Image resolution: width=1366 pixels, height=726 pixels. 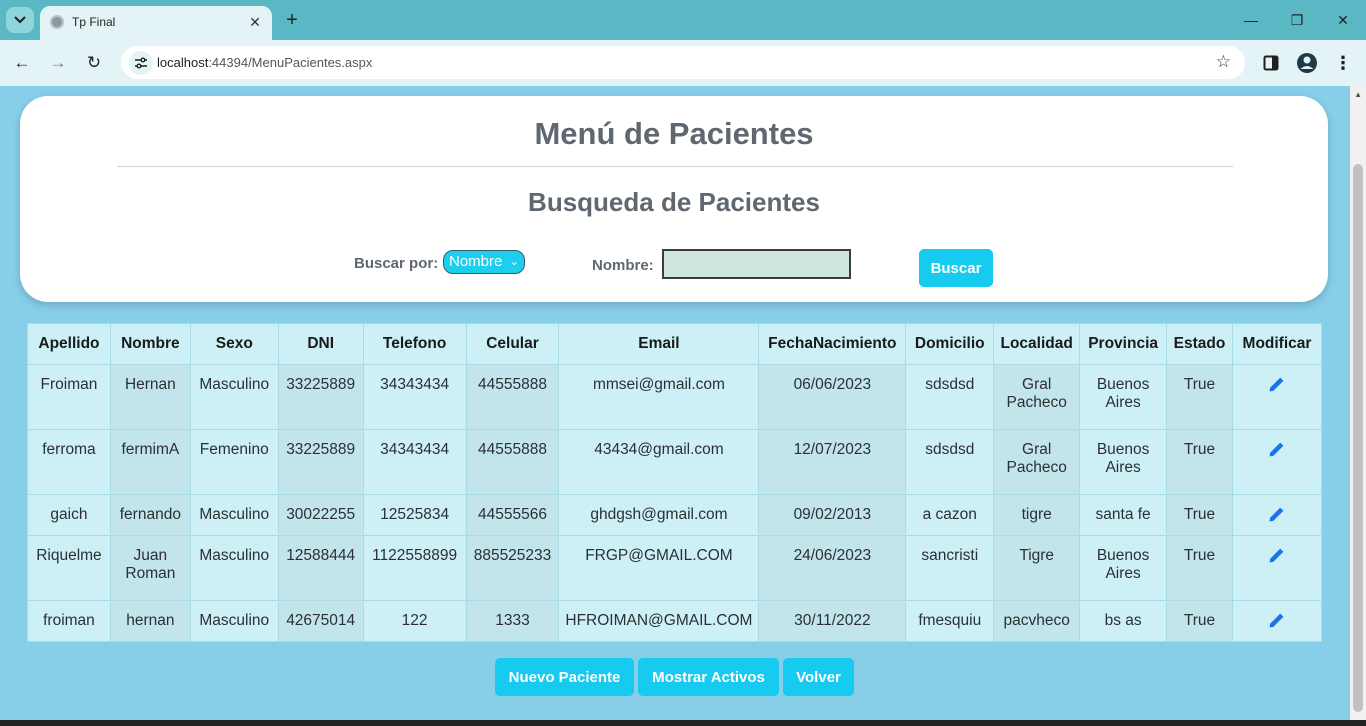 I want to click on profile-avatar-icon, so click(x=1307, y=63).